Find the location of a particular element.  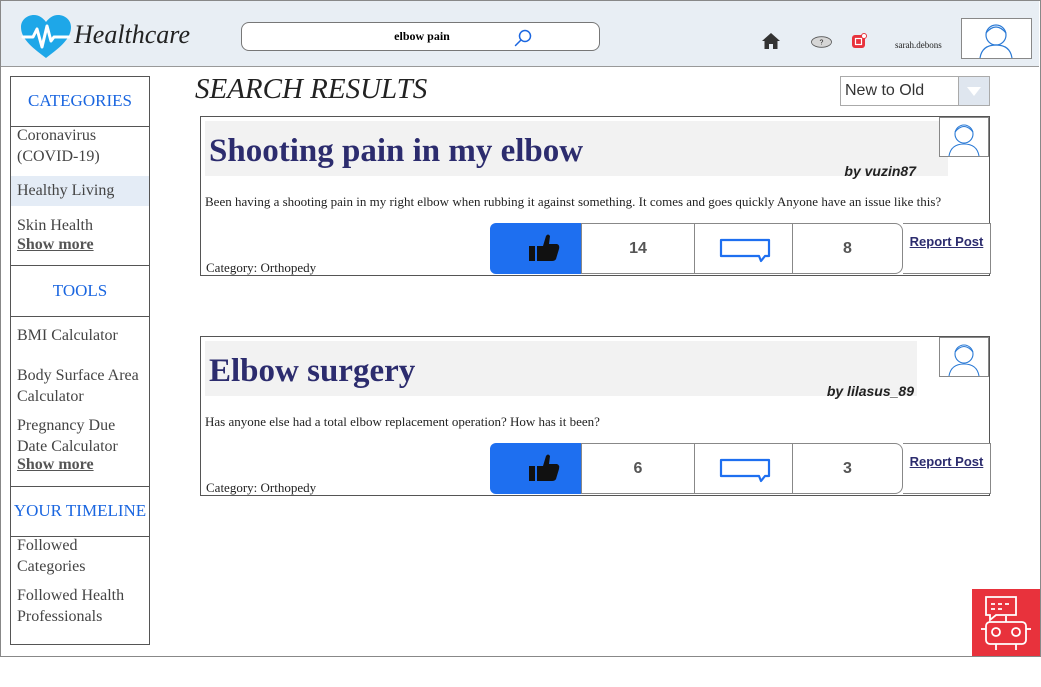

like-count: 6 is located at coordinates (638, 468).